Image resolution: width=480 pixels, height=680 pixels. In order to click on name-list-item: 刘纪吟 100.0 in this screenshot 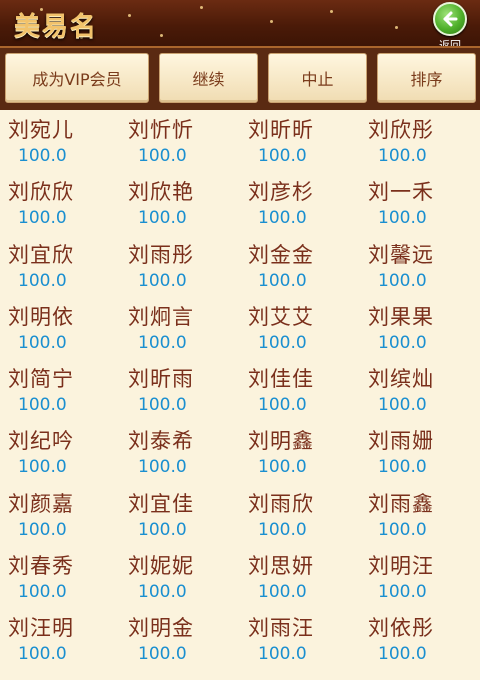, I will do `click(60, 454)`.